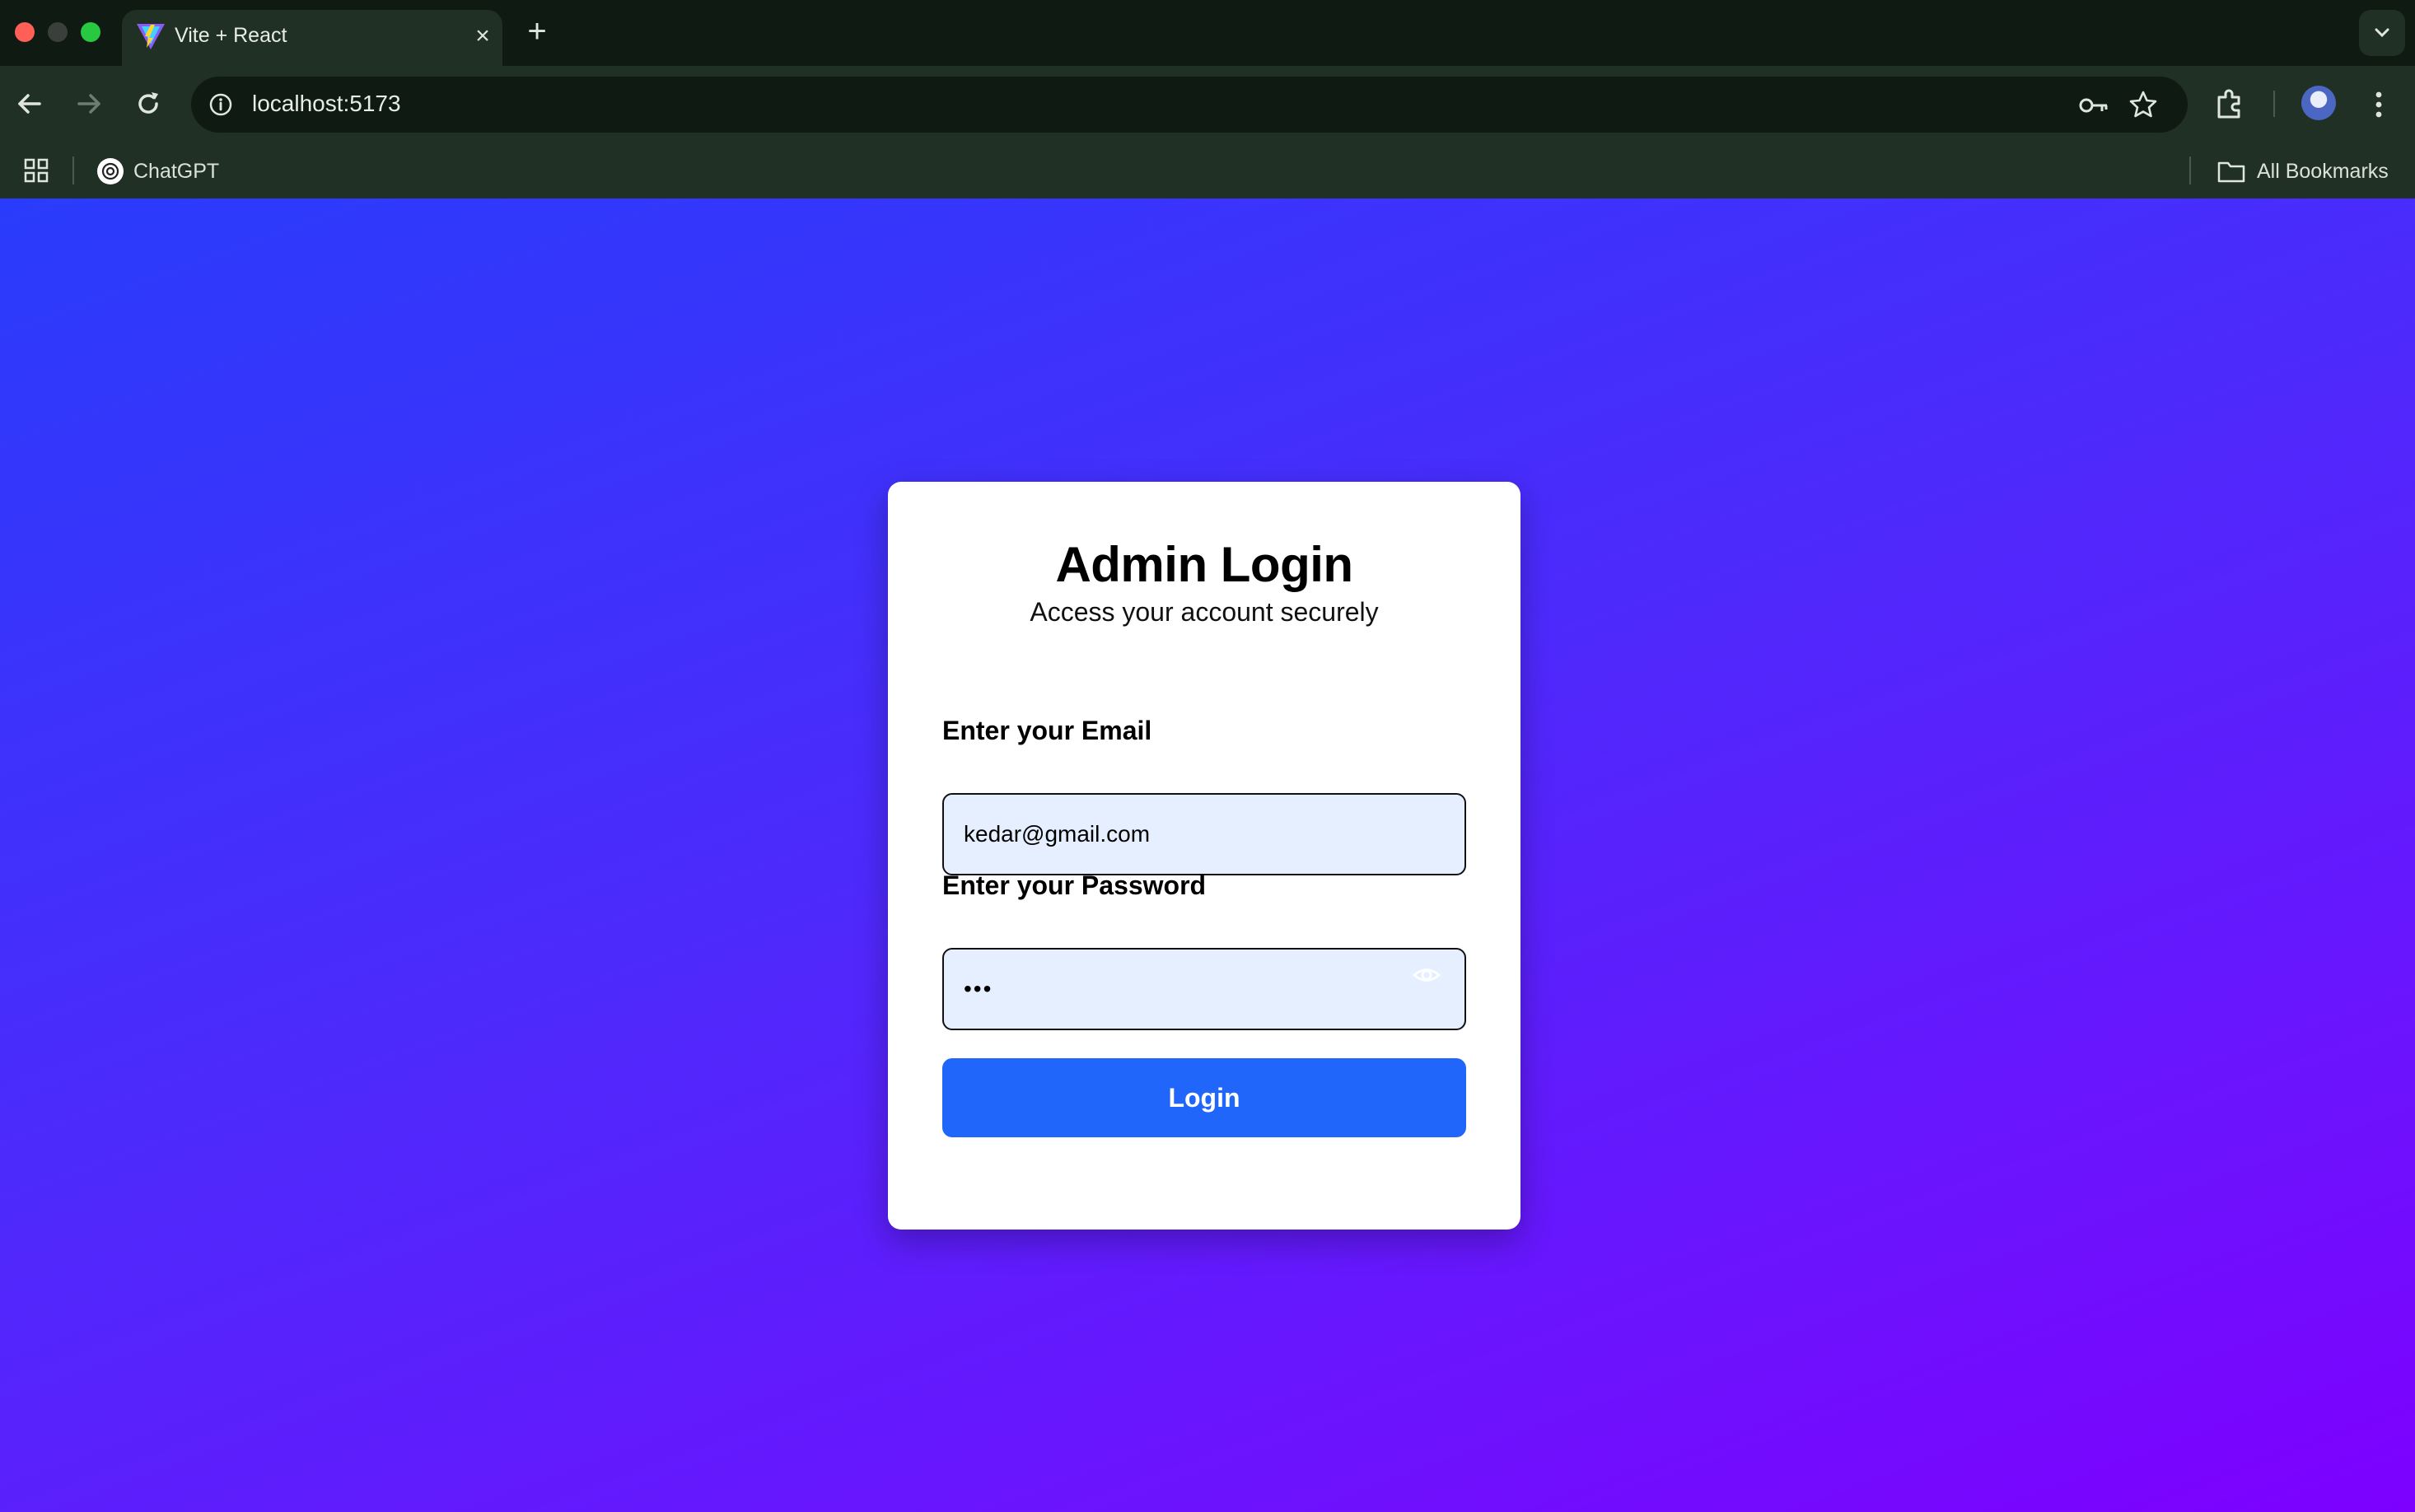 This screenshot has height=1512, width=2415. I want to click on toolbar-divider, so click(2274, 104).